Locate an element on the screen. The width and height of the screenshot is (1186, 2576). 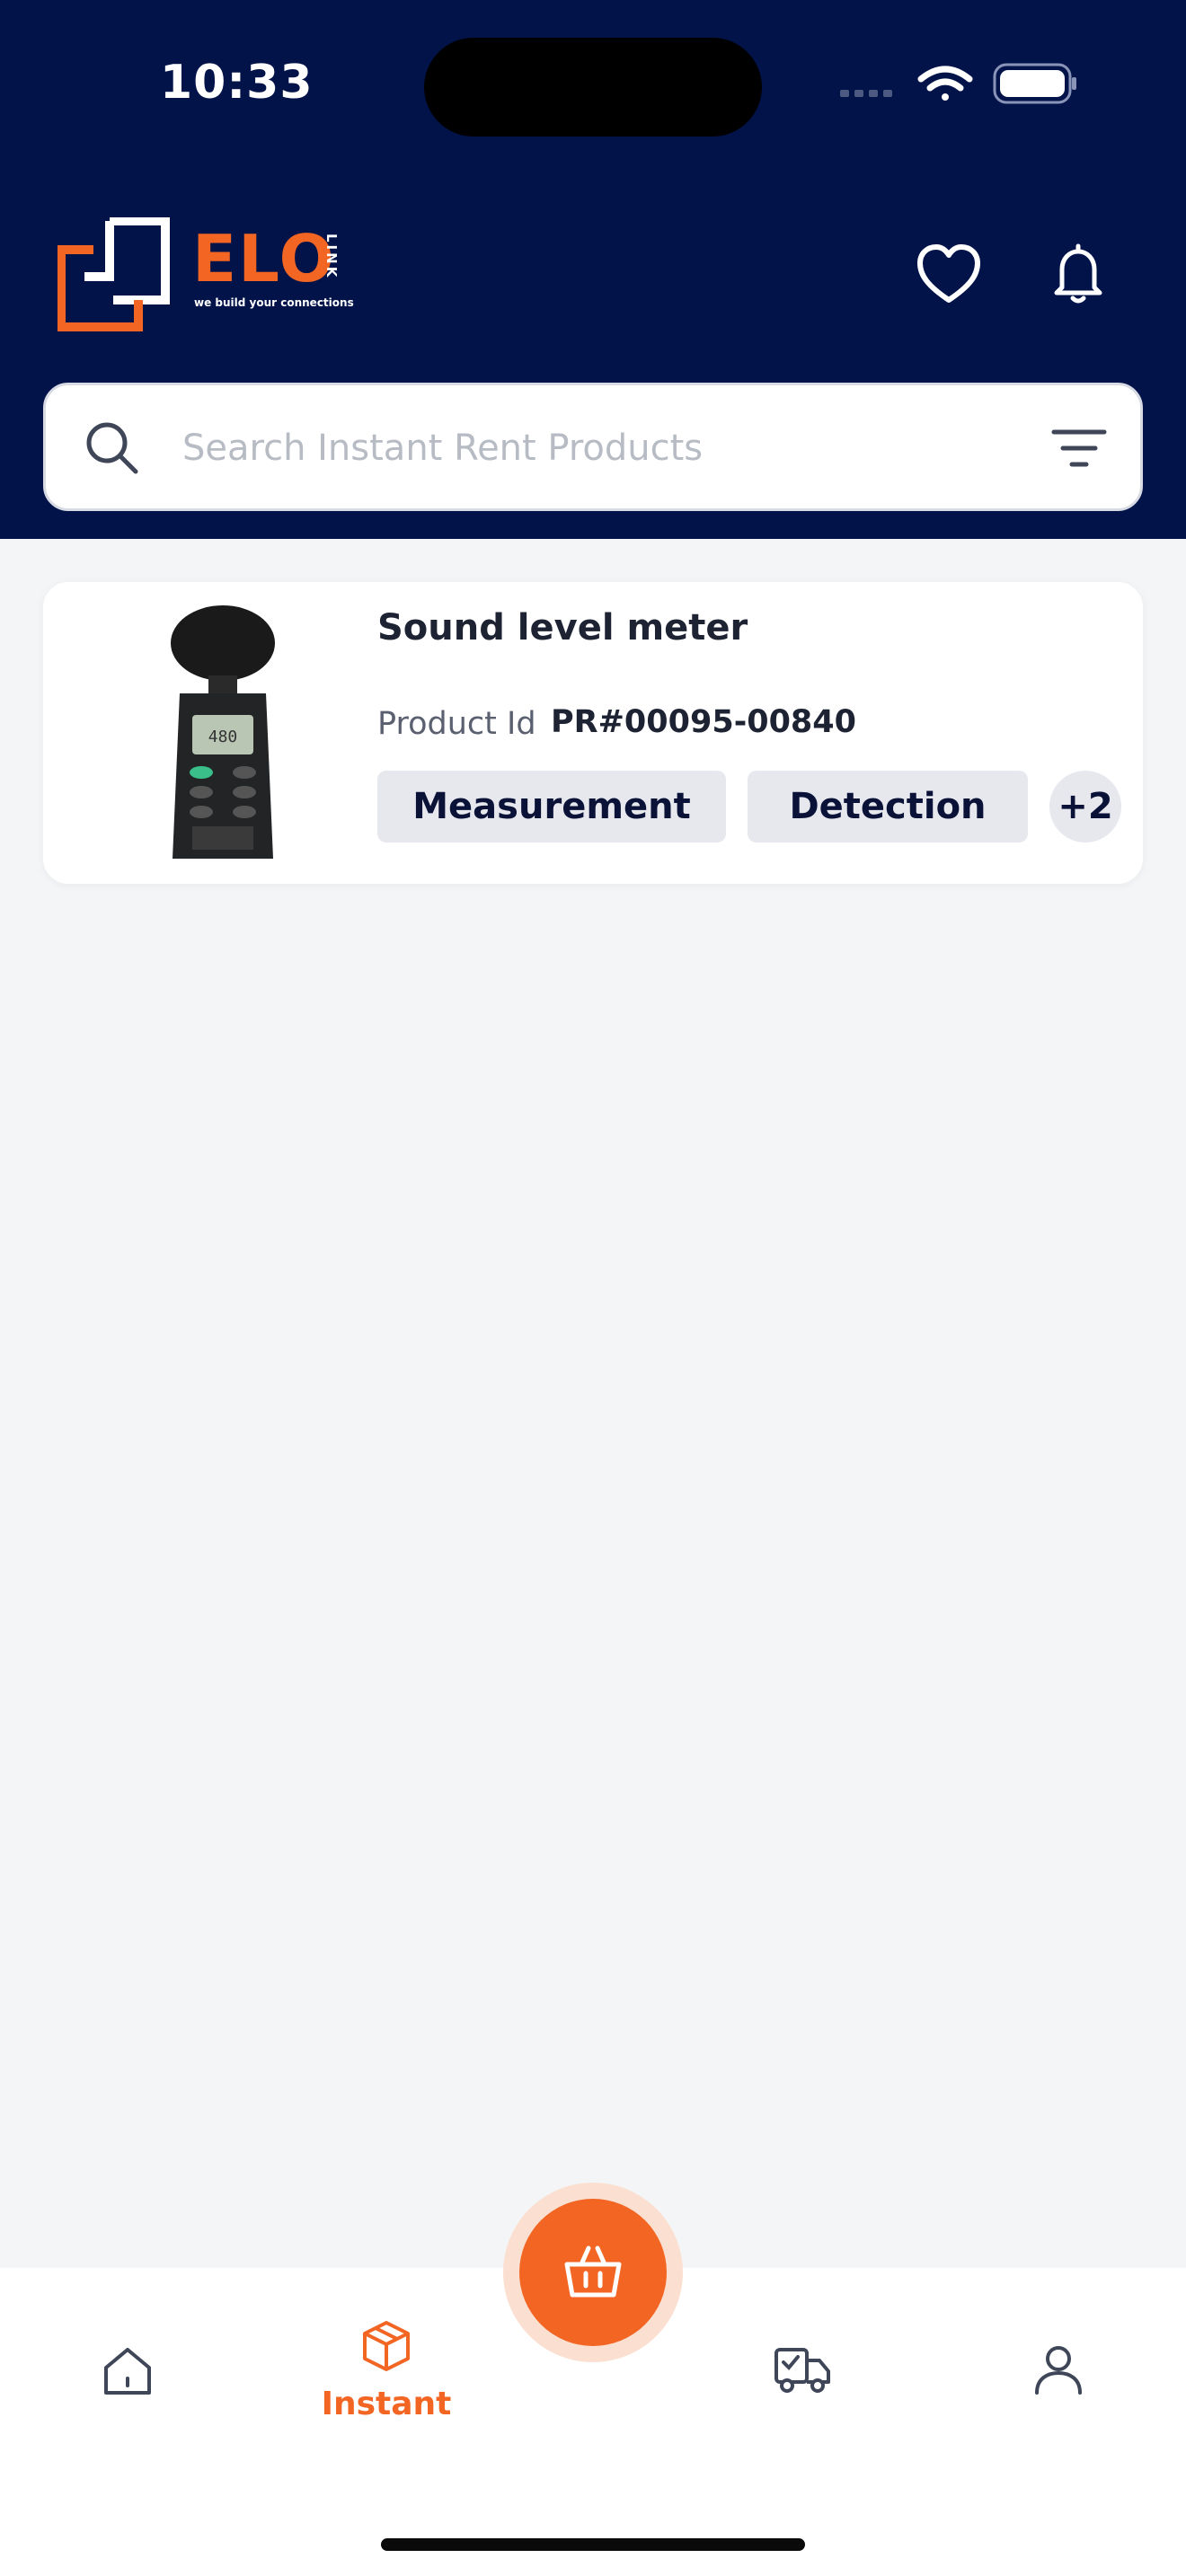
more-tags-badge: +2 is located at coordinates (1085, 806).